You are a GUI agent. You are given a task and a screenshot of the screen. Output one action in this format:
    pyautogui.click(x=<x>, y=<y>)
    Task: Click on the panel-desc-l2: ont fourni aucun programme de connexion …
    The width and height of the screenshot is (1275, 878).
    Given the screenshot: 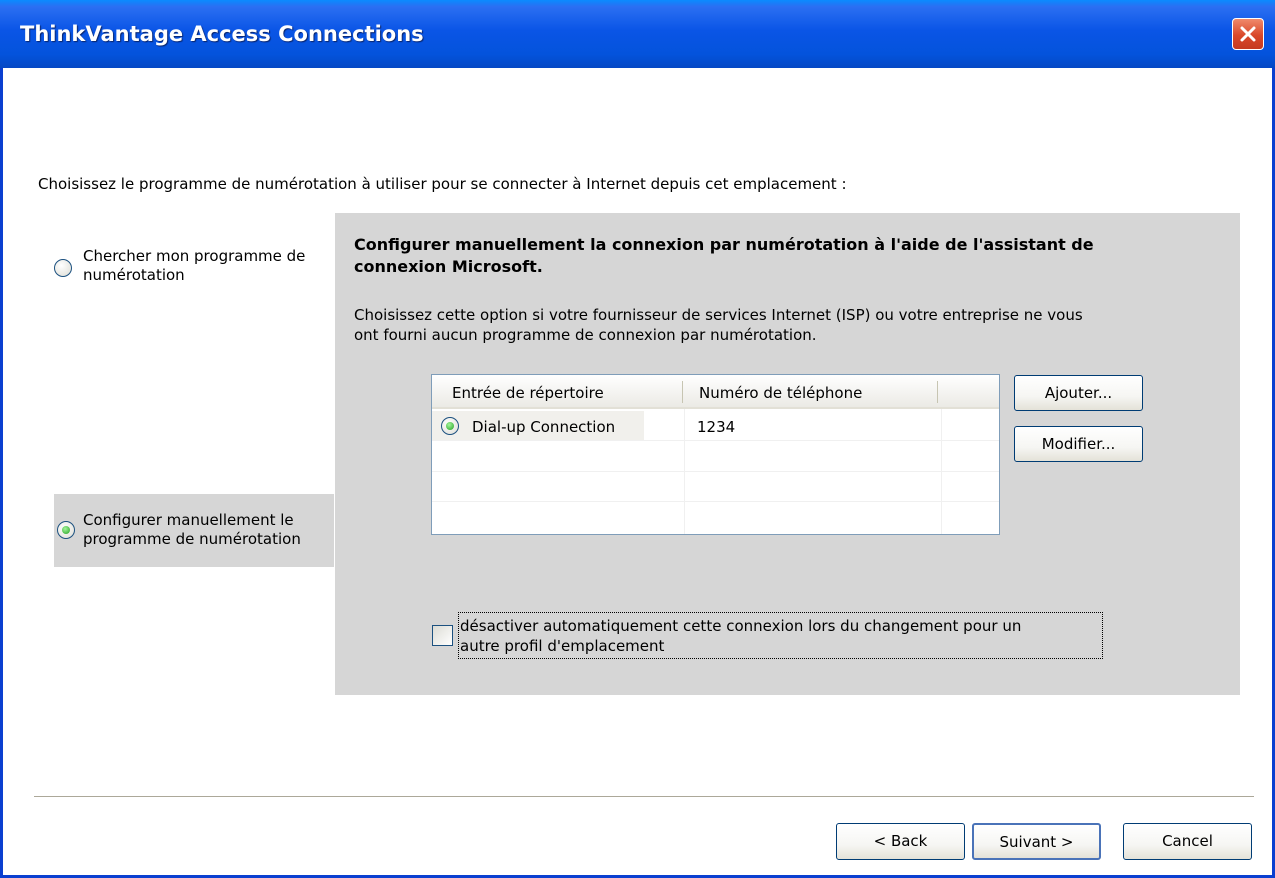 What is the action you would take?
    pyautogui.click(x=585, y=335)
    